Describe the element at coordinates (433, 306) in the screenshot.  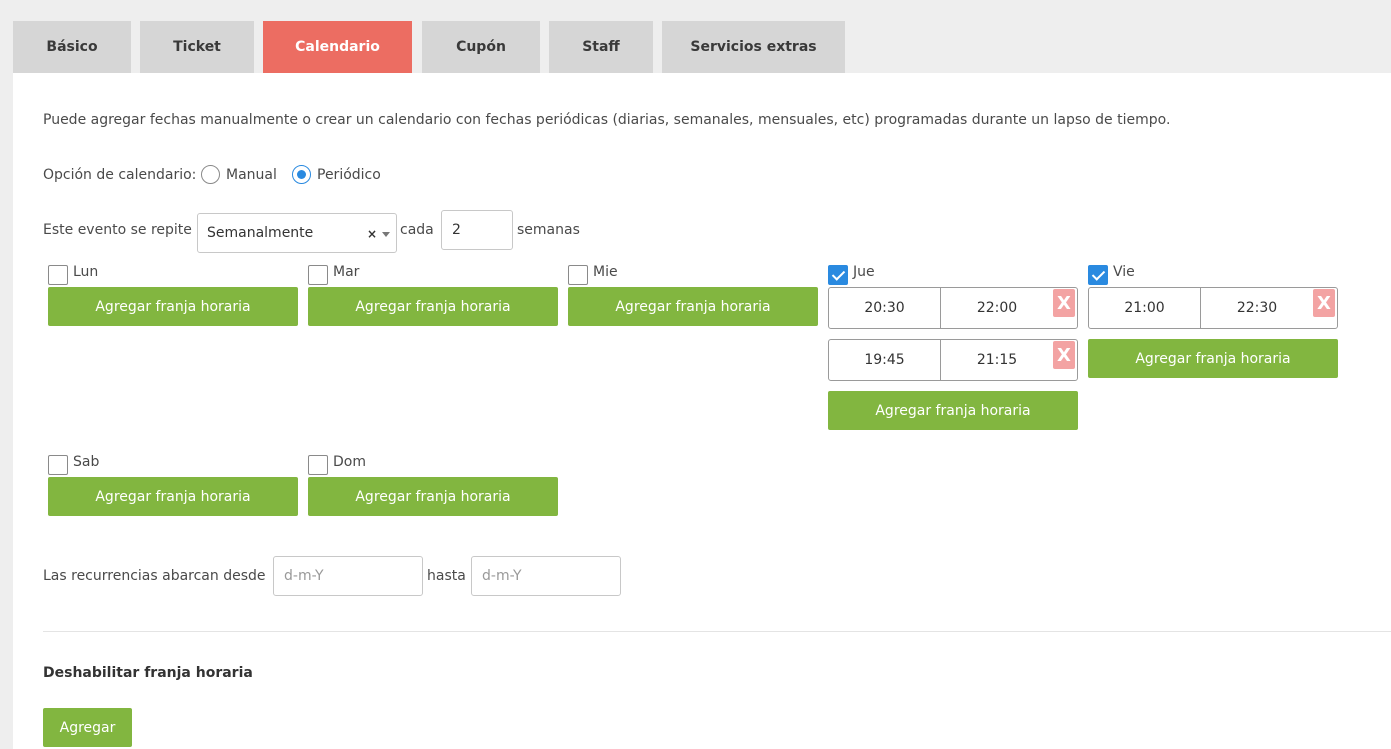
I see `add-slot-button-mar: Agregar franja horaria` at that location.